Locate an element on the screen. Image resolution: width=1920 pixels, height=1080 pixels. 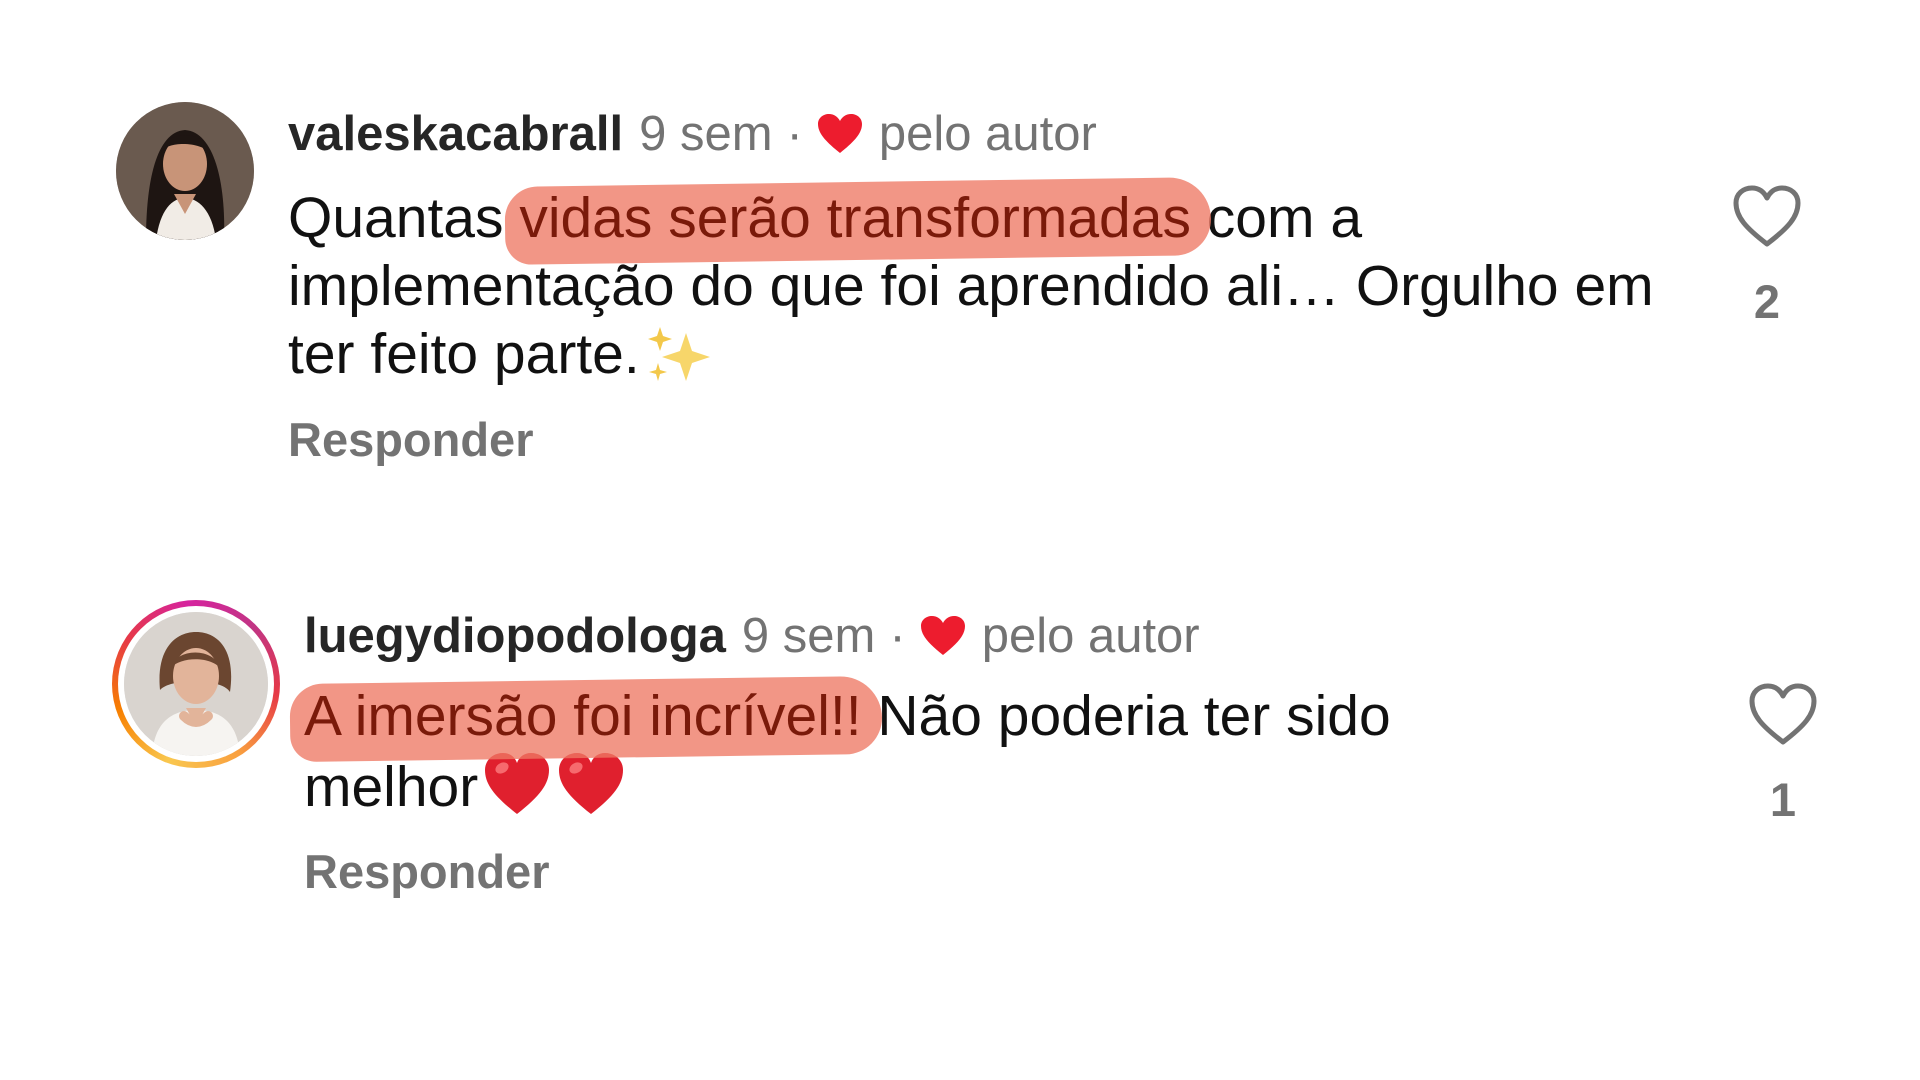
story-ring is located at coordinates (196, 684).